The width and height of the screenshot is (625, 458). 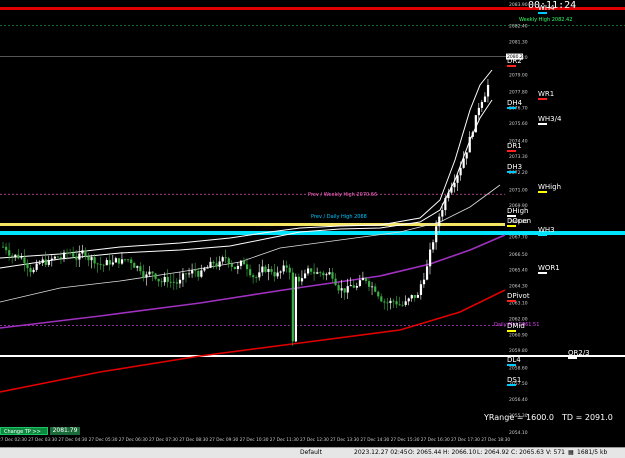 What do you see at coordinates (518, 157) in the screenshot?
I see `price-tick-label: 2073.30` at bounding box center [518, 157].